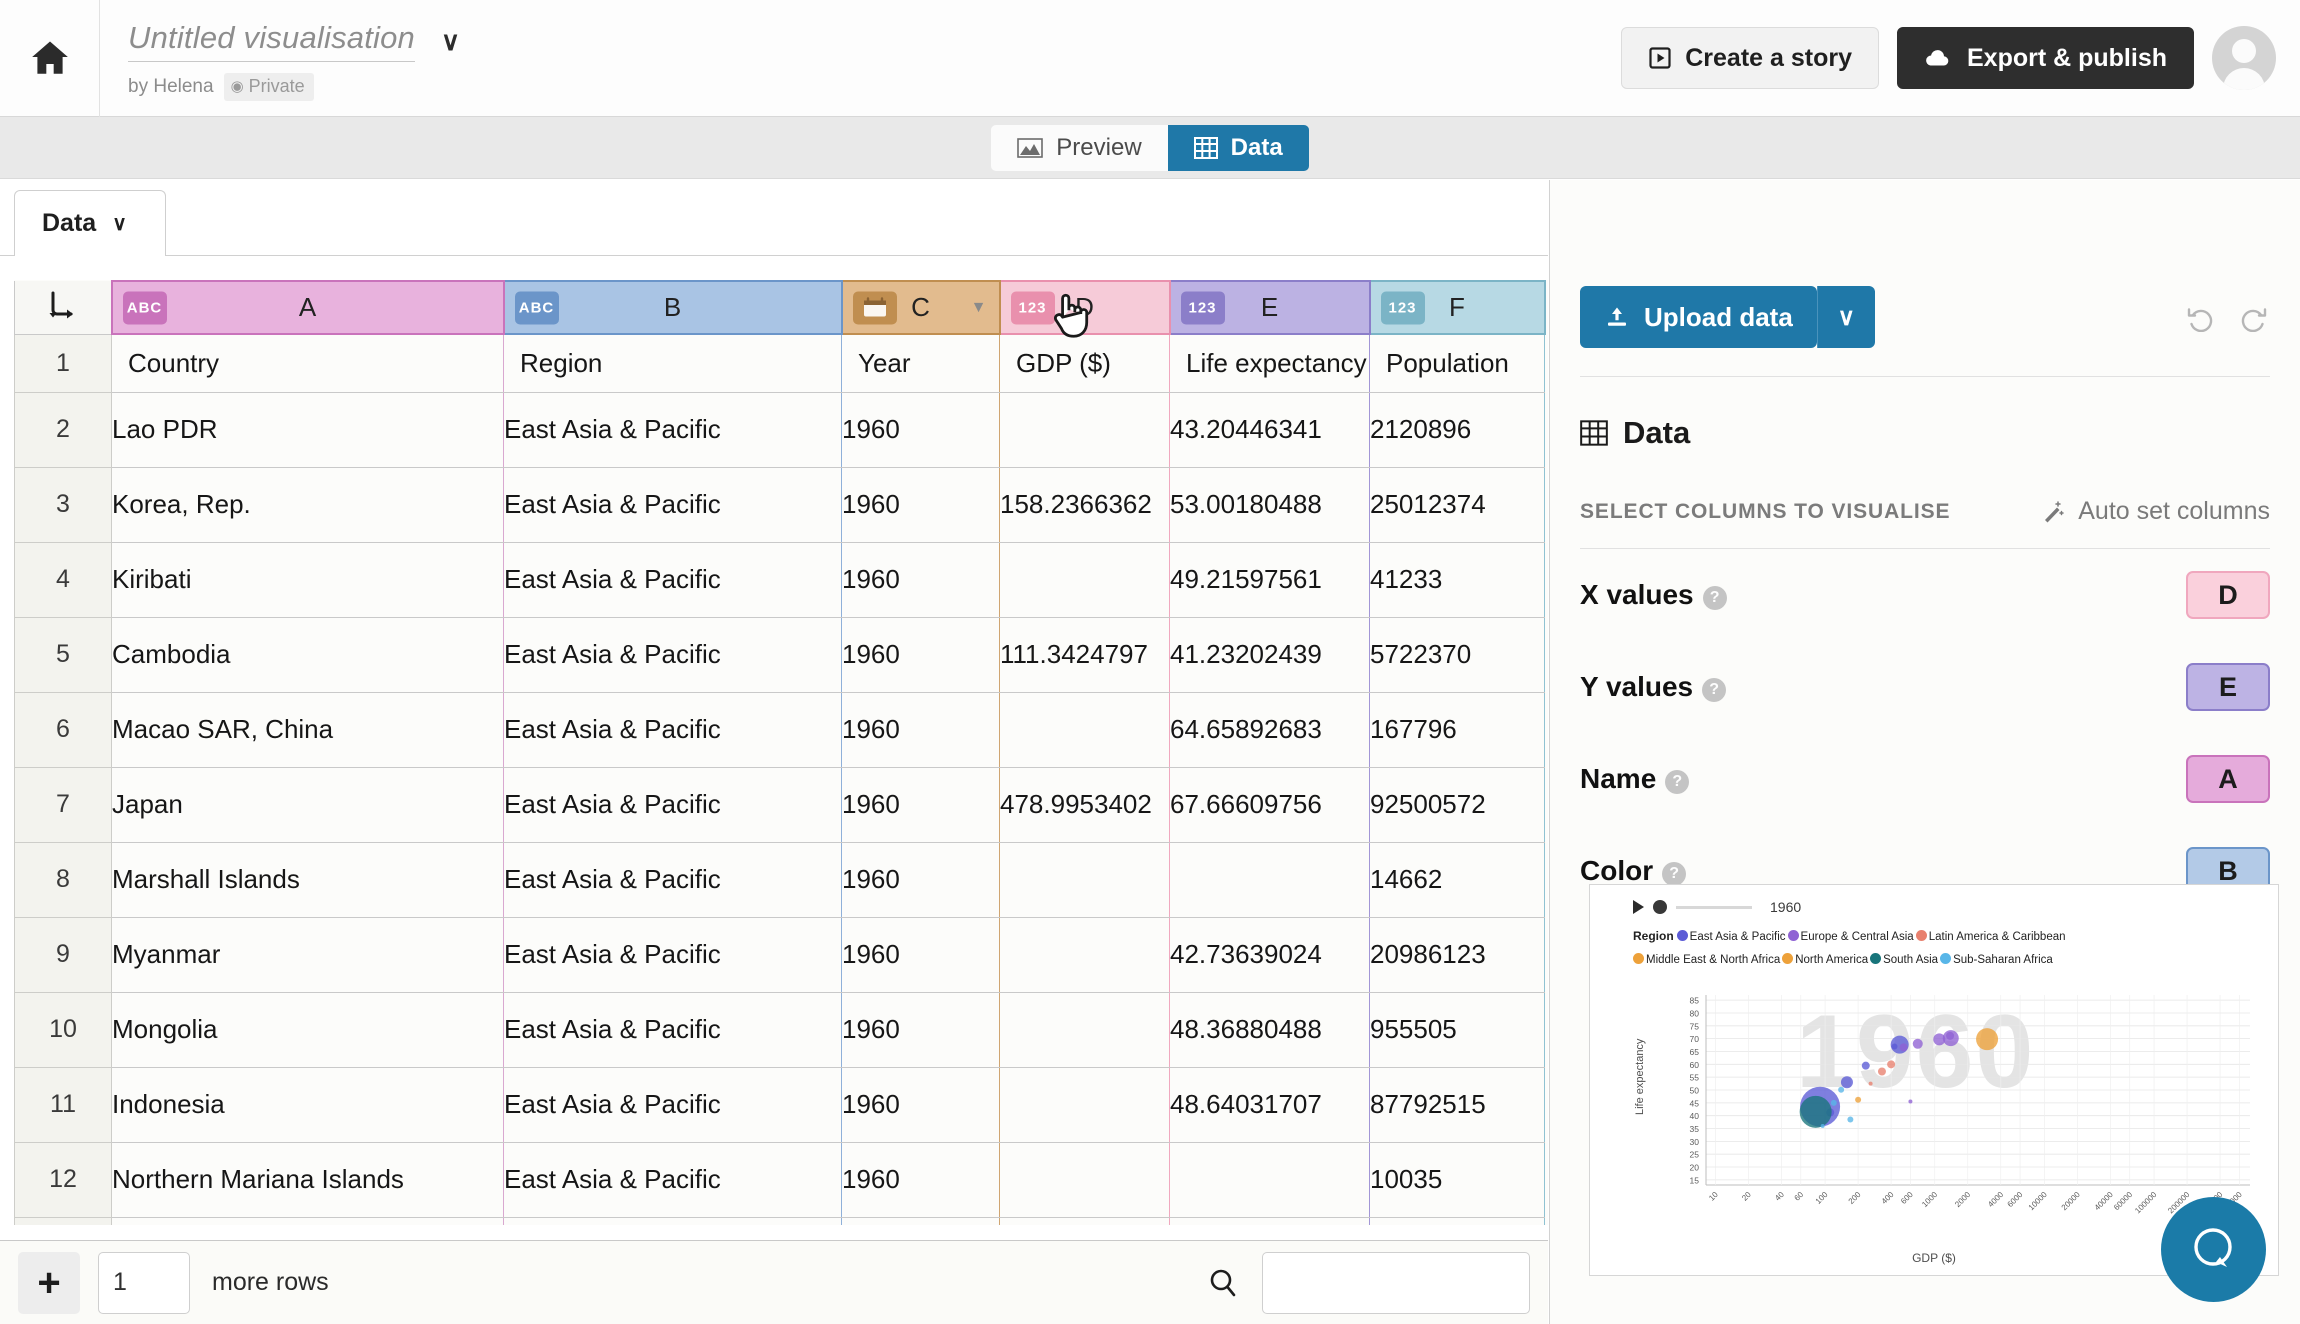 This screenshot has height=1324, width=2300. What do you see at coordinates (1269, 655) in the screenshot?
I see `table-cell: 41.23202439` at bounding box center [1269, 655].